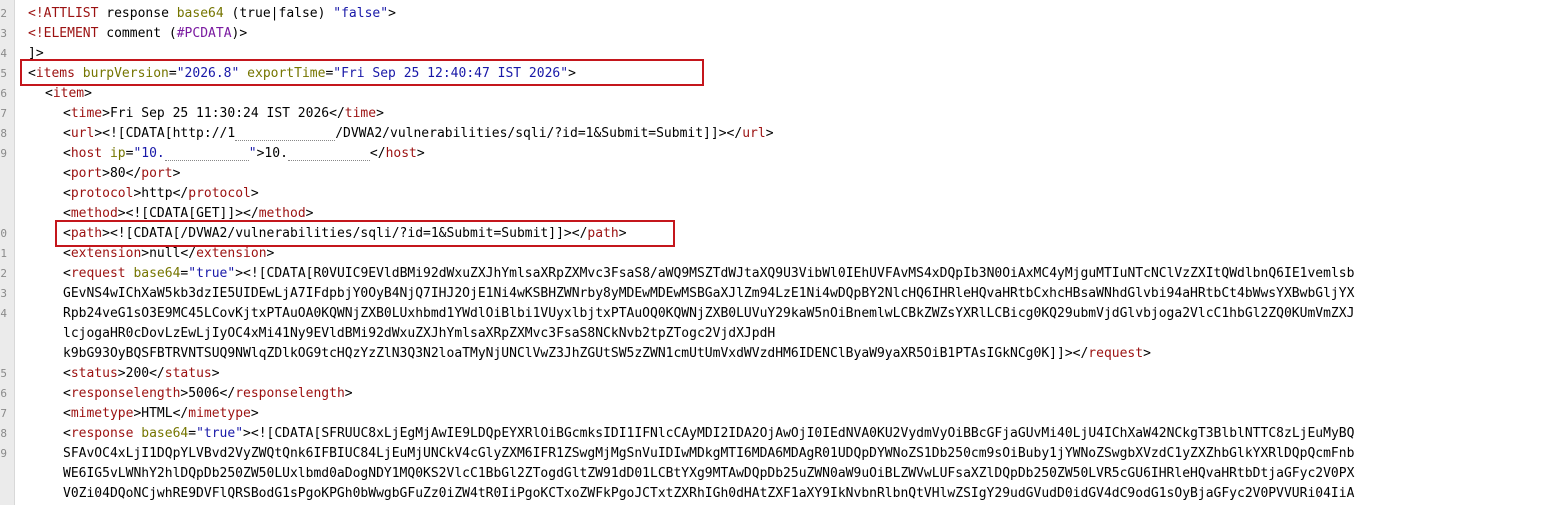  Describe the element at coordinates (102, 433) in the screenshot. I see `code-token: response` at that location.